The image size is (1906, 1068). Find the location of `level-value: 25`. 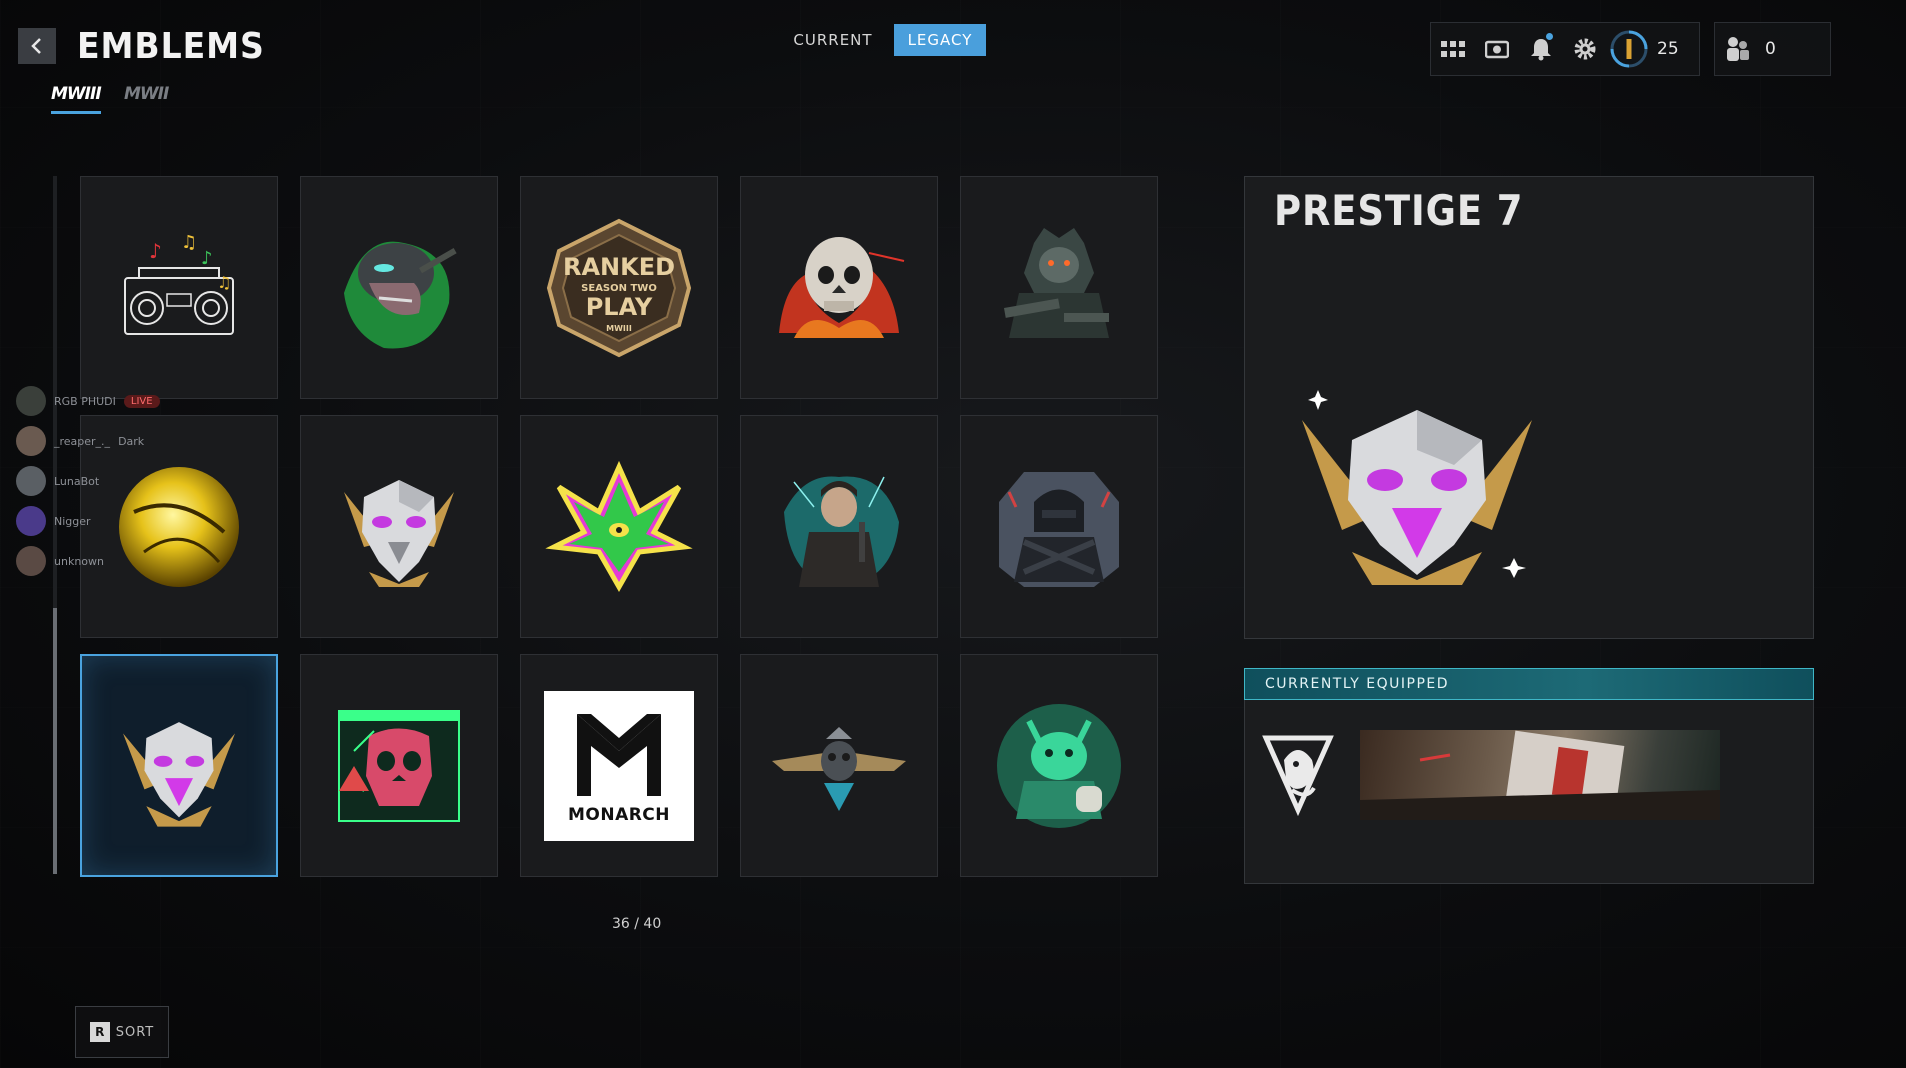

level-value: 25 is located at coordinates (1668, 49).